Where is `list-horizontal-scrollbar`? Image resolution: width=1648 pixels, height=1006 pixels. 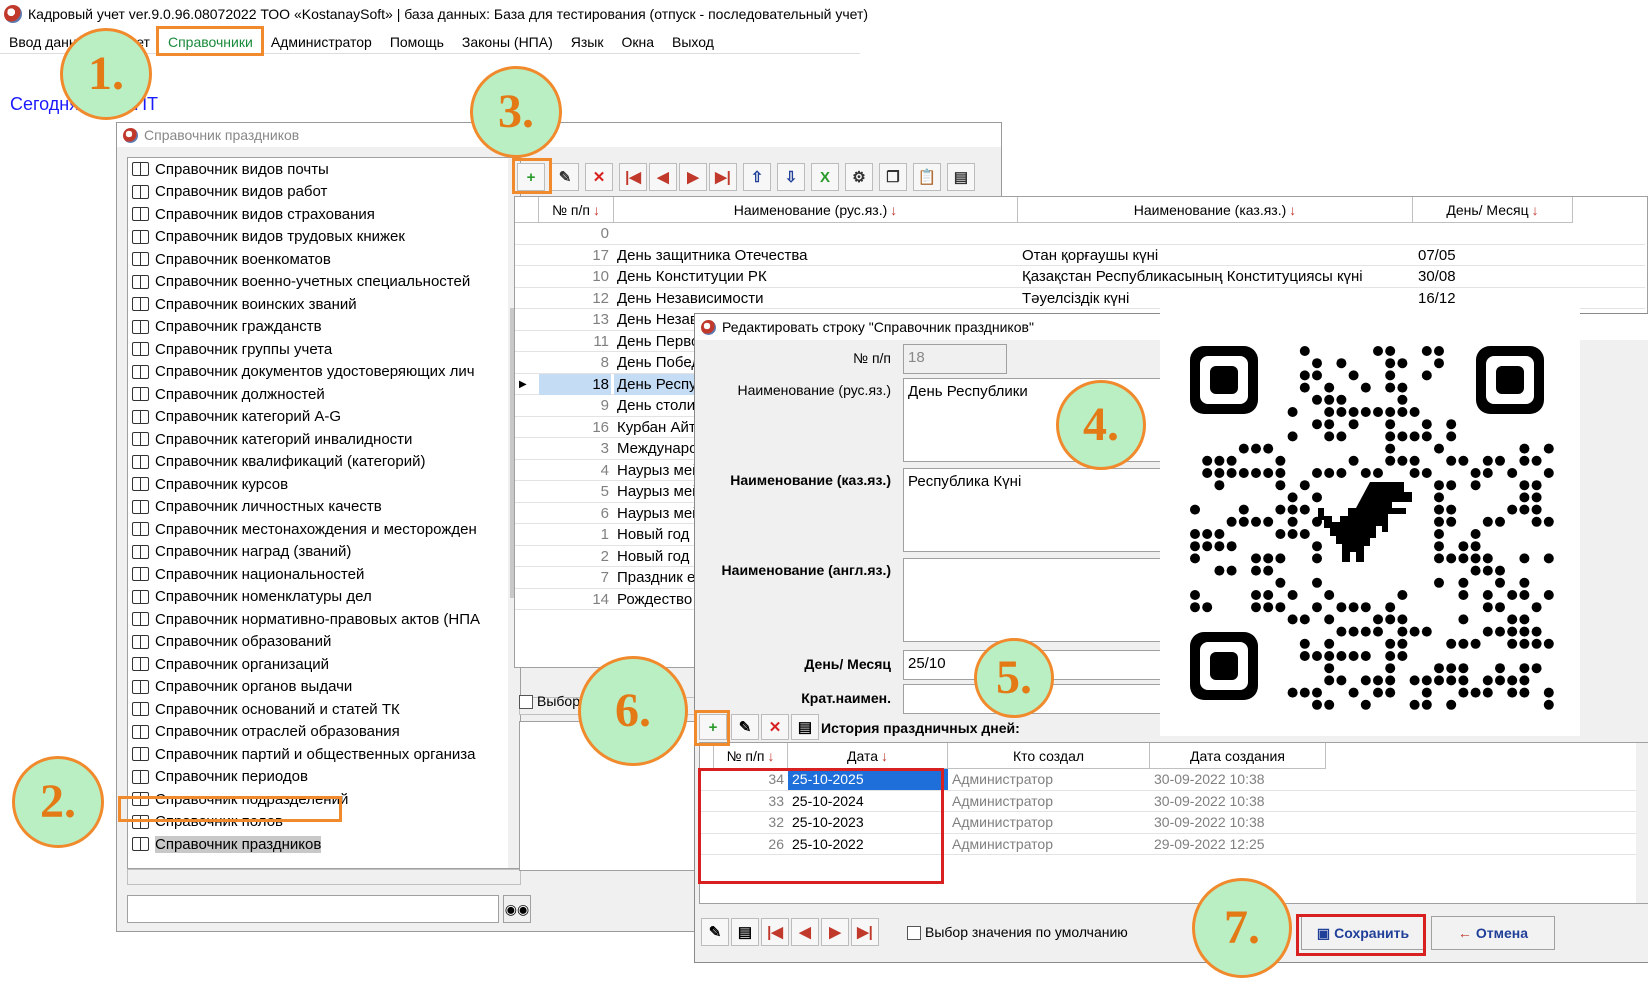
list-horizontal-scrollbar is located at coordinates (324, 877).